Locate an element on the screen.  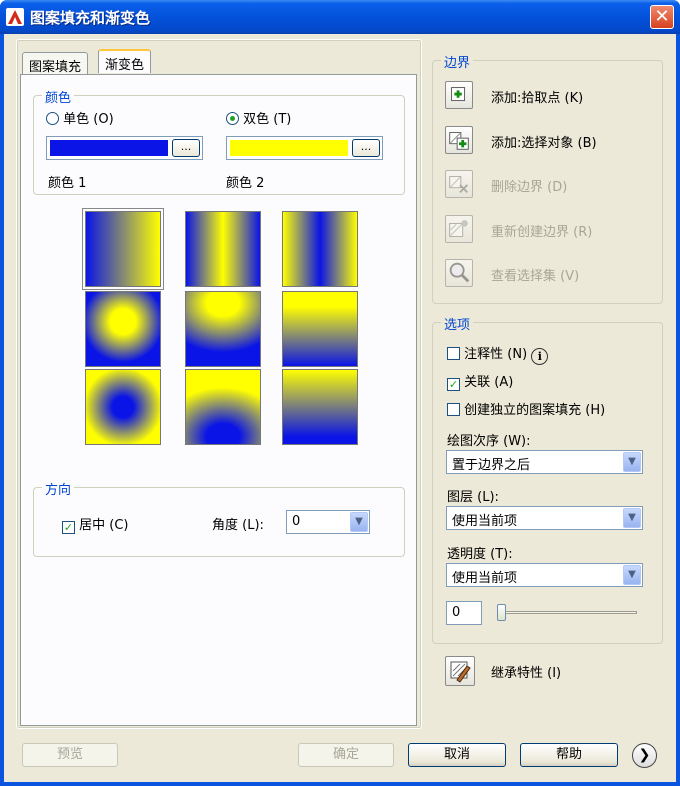
color1-label: 颜色 1 is located at coordinates (67, 183).